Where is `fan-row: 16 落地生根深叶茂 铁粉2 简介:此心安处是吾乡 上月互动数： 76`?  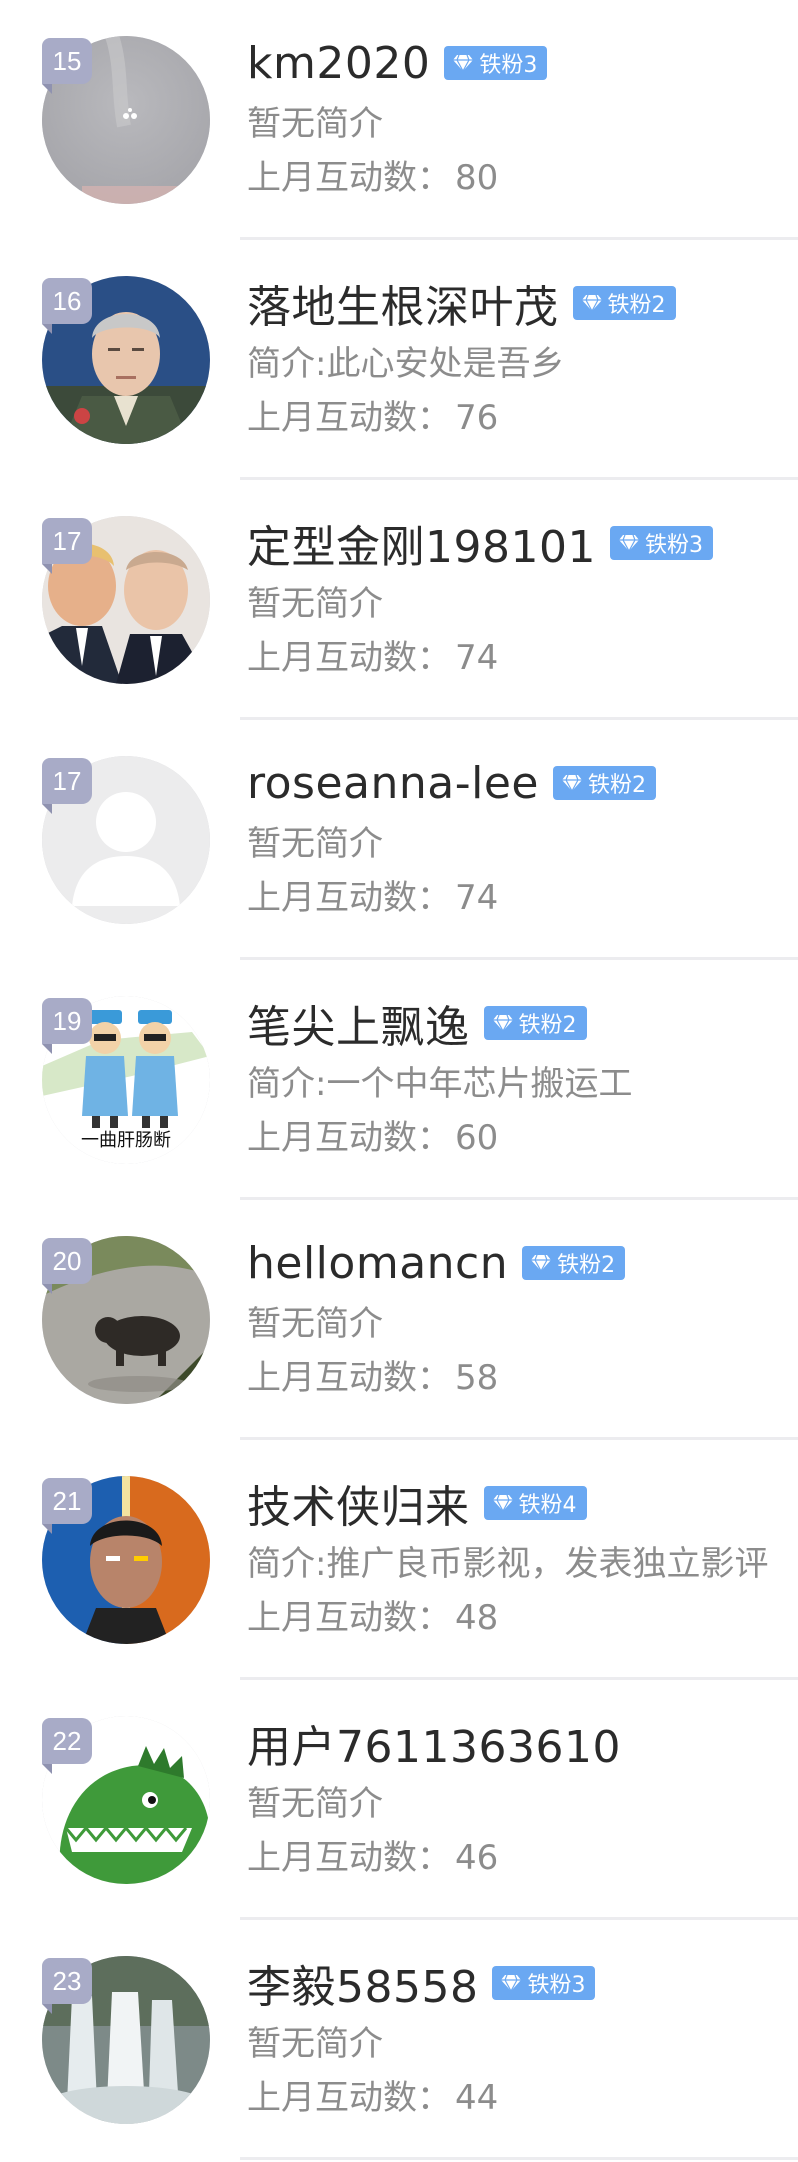
fan-row: 16 落地生根深叶茂 铁粉2 简介:此心安处是吾乡 上月互动数： 76 is located at coordinates (399, 360).